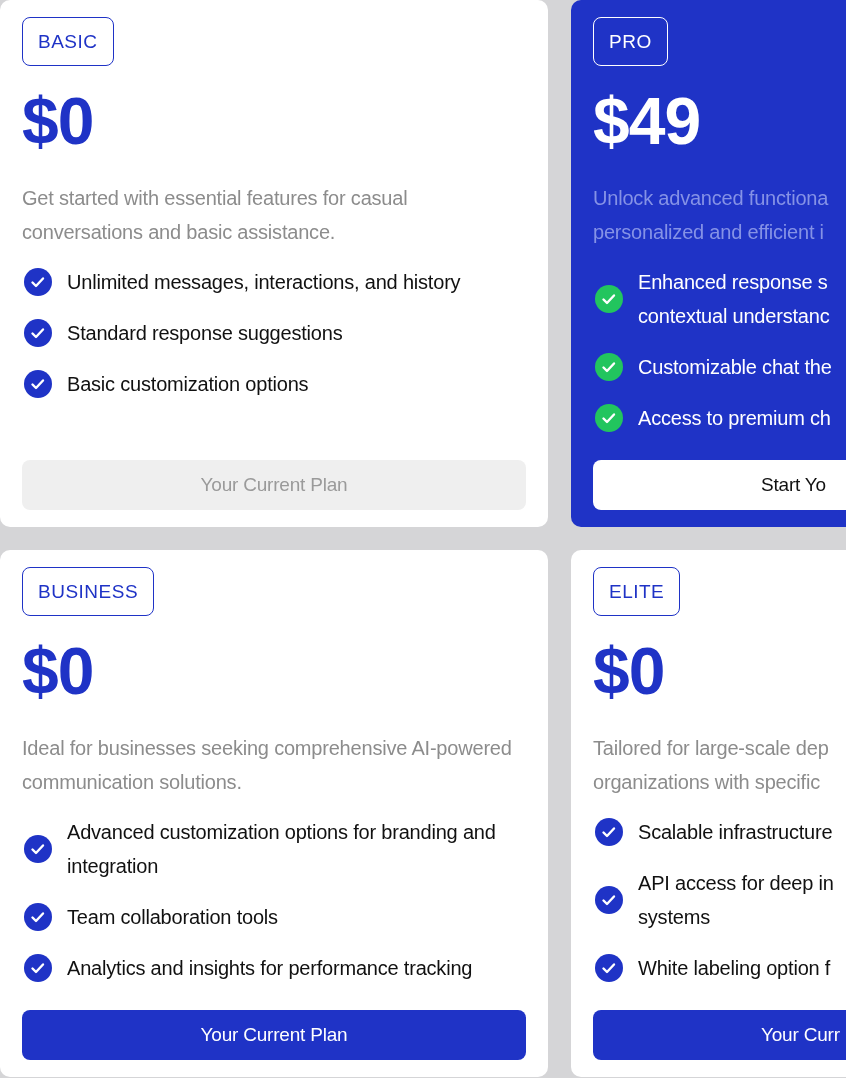 This screenshot has height=1078, width=846. I want to click on plan-description: Get started with essential features for casual conversations and basic assistance., so click(215, 215).